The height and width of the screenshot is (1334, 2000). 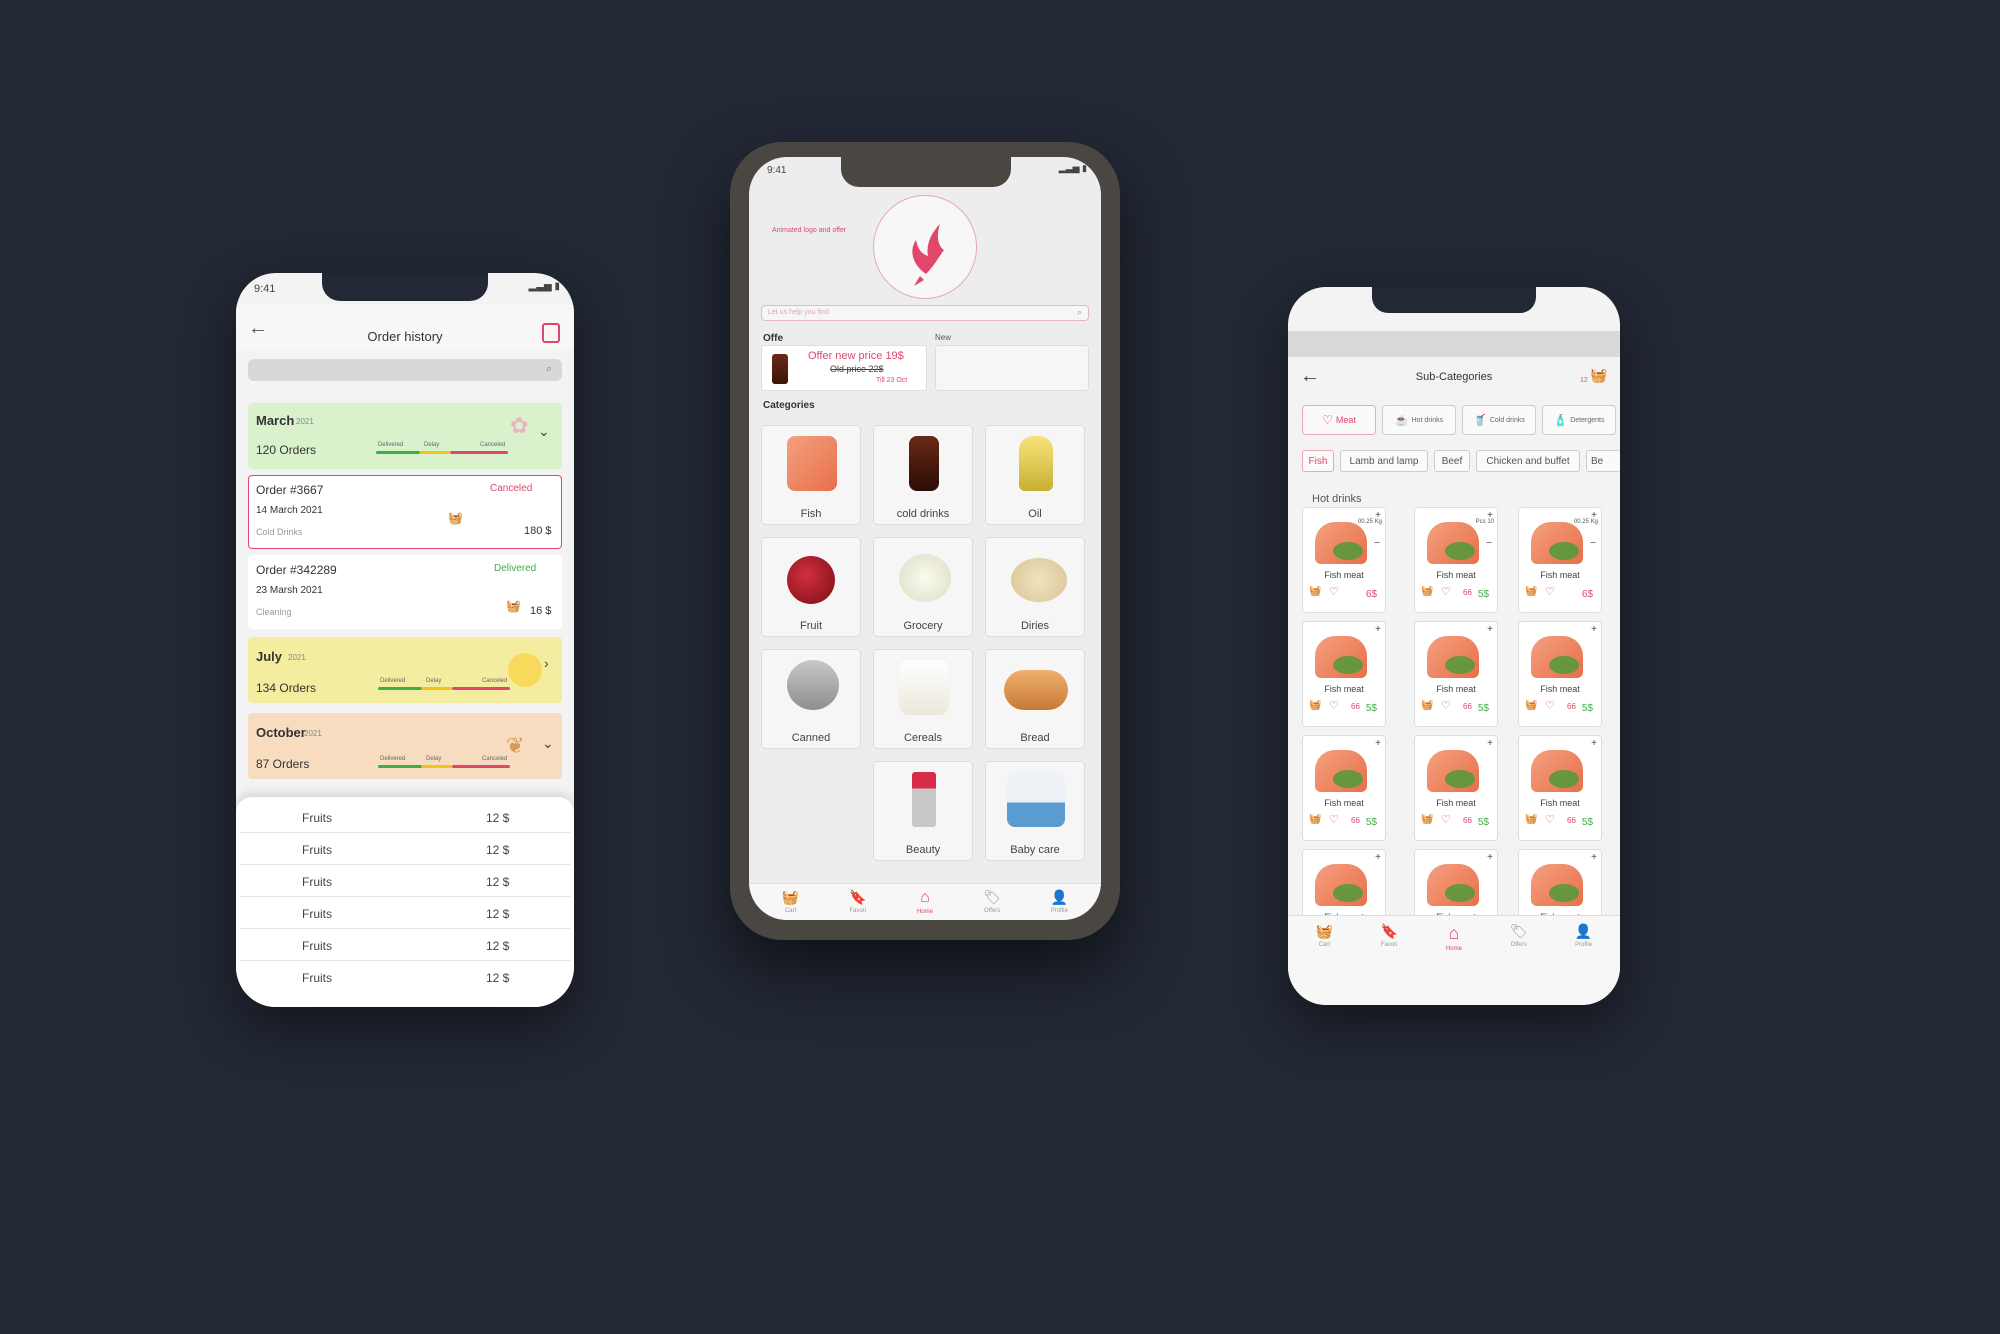 I want to click on product-name: Fish meat, so click(x=1344, y=689).